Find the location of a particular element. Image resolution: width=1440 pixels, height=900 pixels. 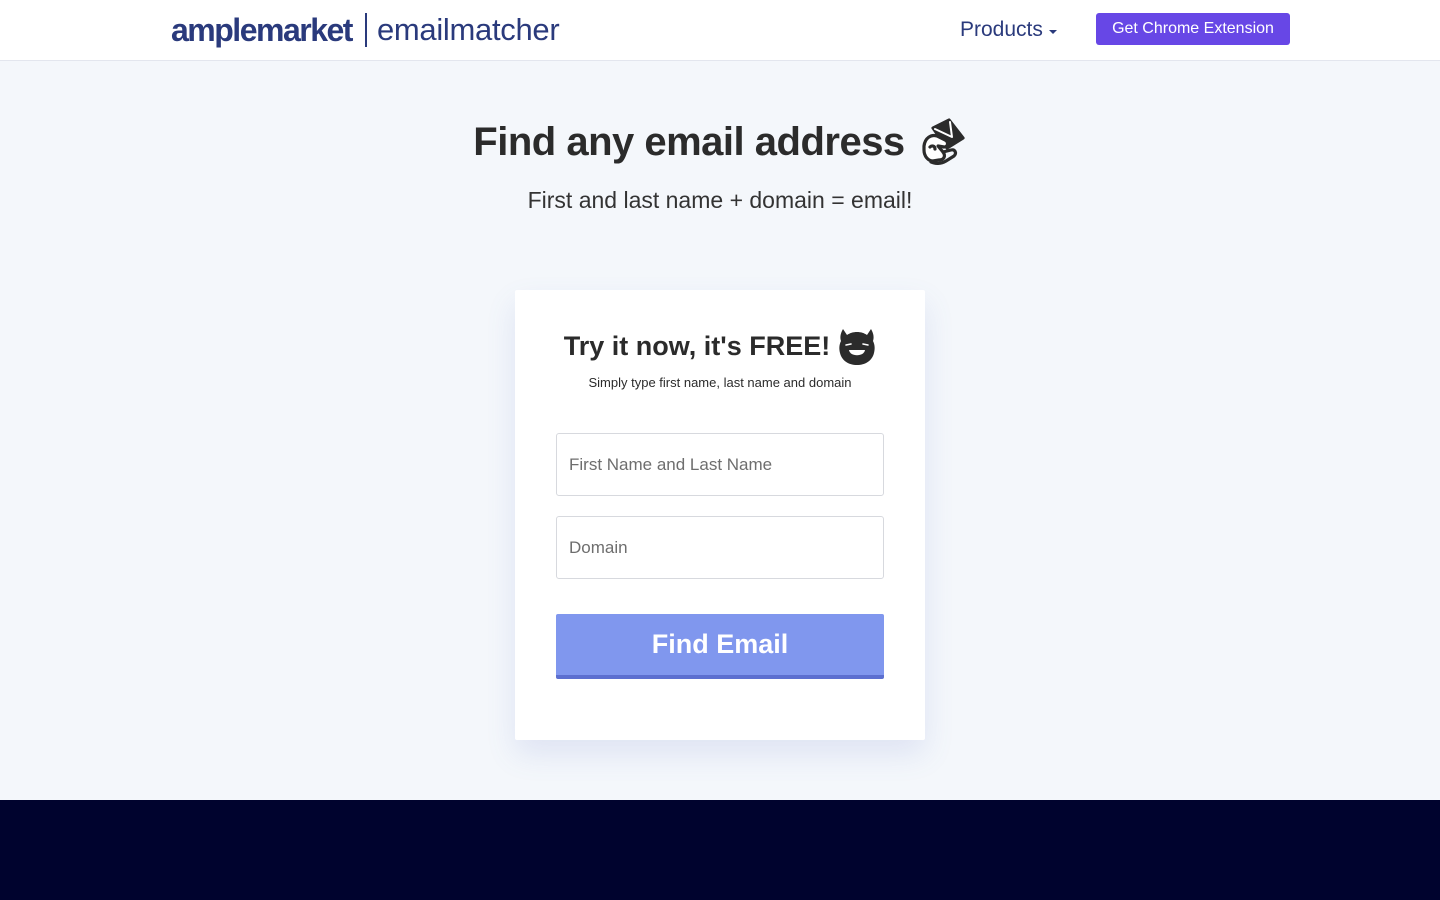

mail-envelope-hand-icon is located at coordinates (943, 142).